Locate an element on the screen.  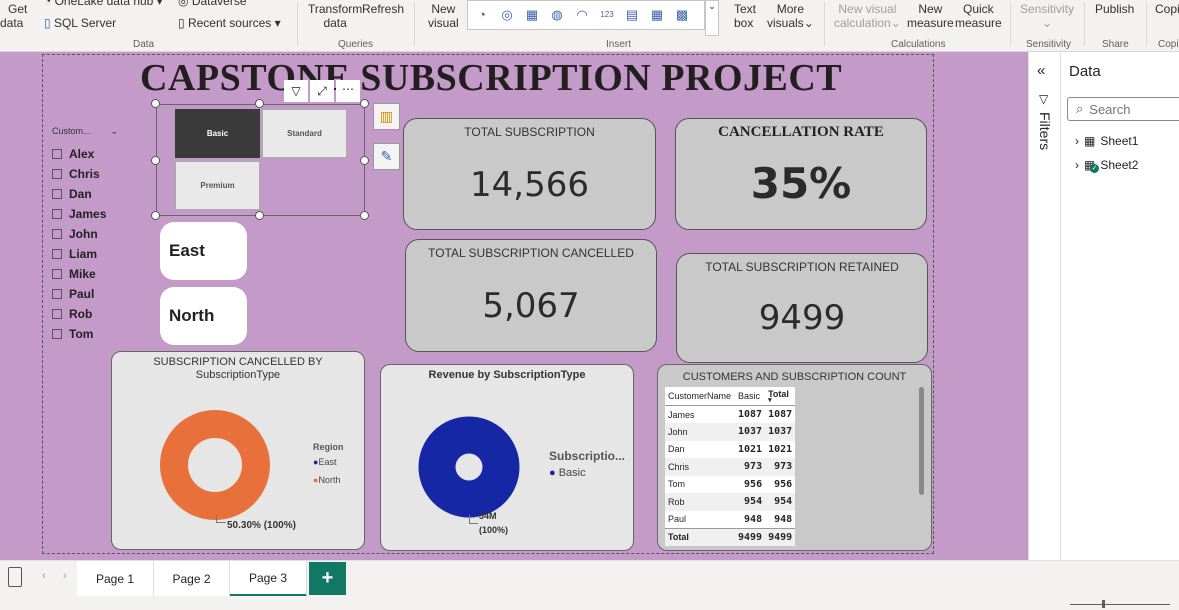
table-item-sheet1: › ▦ Sheet1 is located at coordinates (1106, 141).